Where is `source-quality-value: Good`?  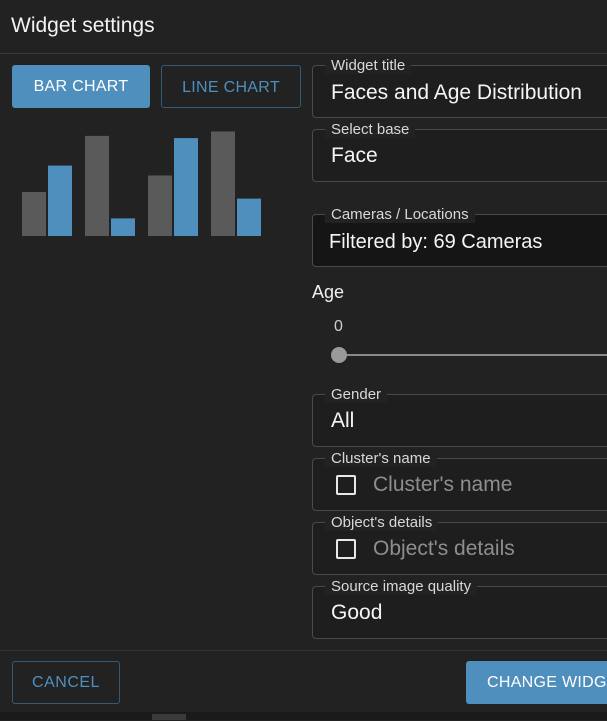 source-quality-value: Good is located at coordinates (356, 613).